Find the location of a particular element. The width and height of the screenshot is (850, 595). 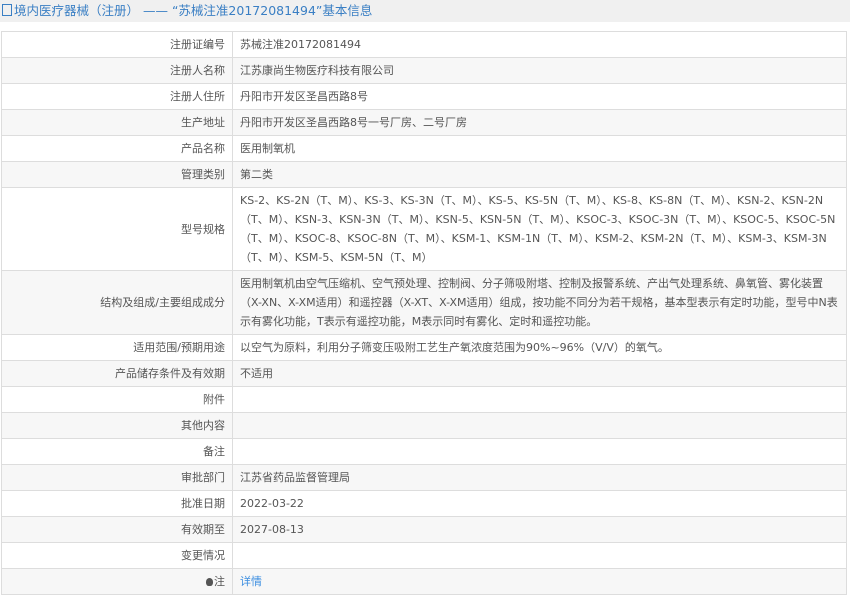

table-row: 生产地址 丹阳市开发区圣昌西路8号一号厂房、二号厂房 is located at coordinates (424, 122).